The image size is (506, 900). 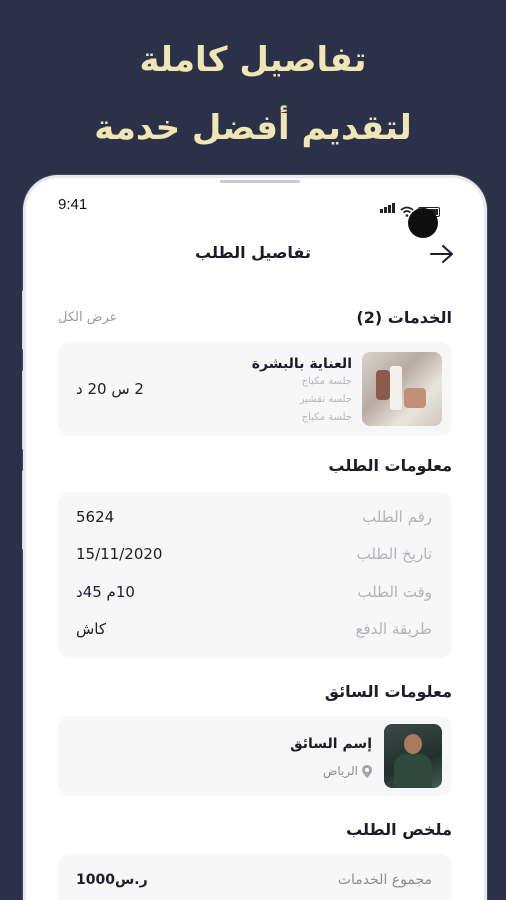 I want to click on info-row-order-number: رقم الطلب 5624, so click(x=255, y=520).